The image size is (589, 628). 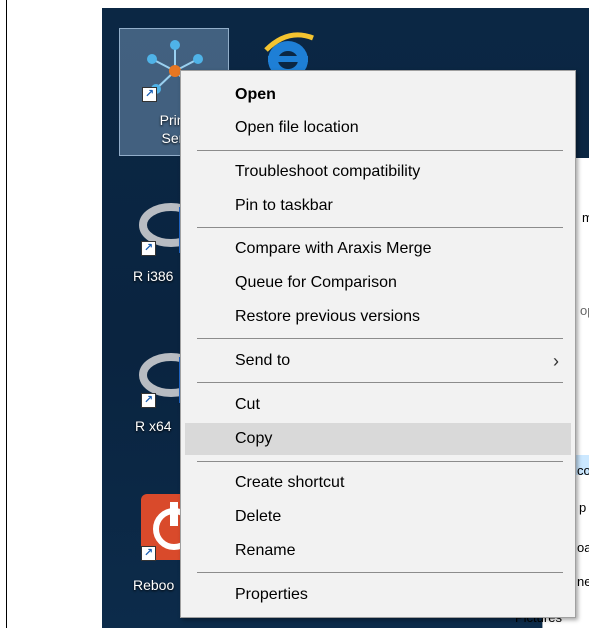 What do you see at coordinates (556, 361) in the screenshot?
I see `chevron-right-icon: ›` at bounding box center [556, 361].